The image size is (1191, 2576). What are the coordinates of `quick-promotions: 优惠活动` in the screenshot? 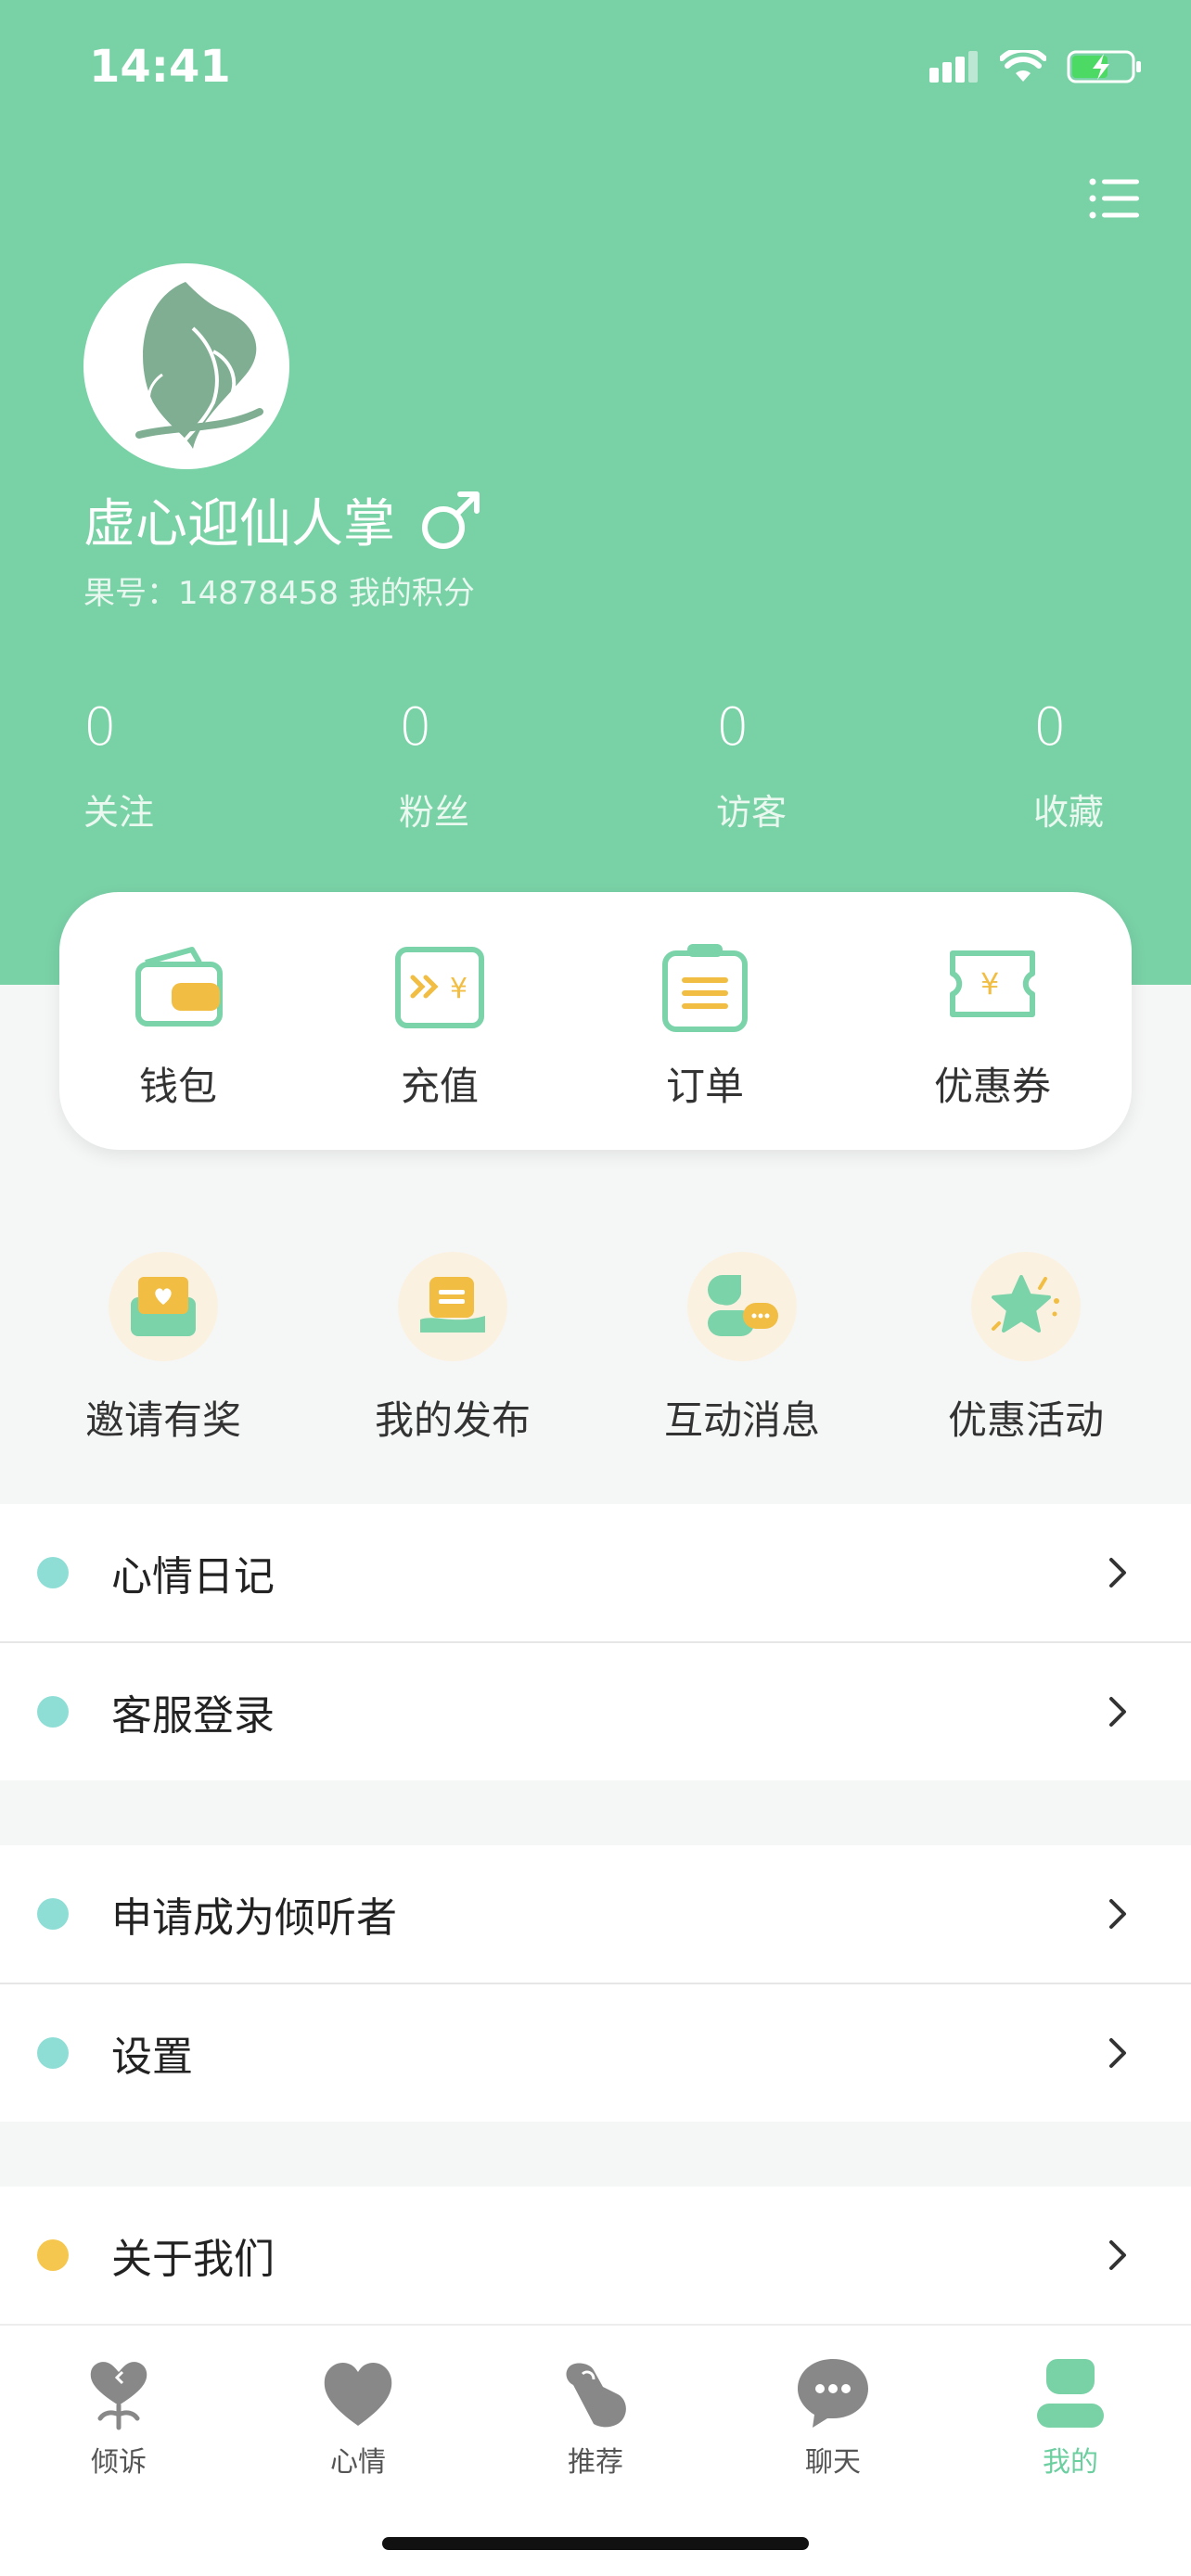 It's located at (1026, 1349).